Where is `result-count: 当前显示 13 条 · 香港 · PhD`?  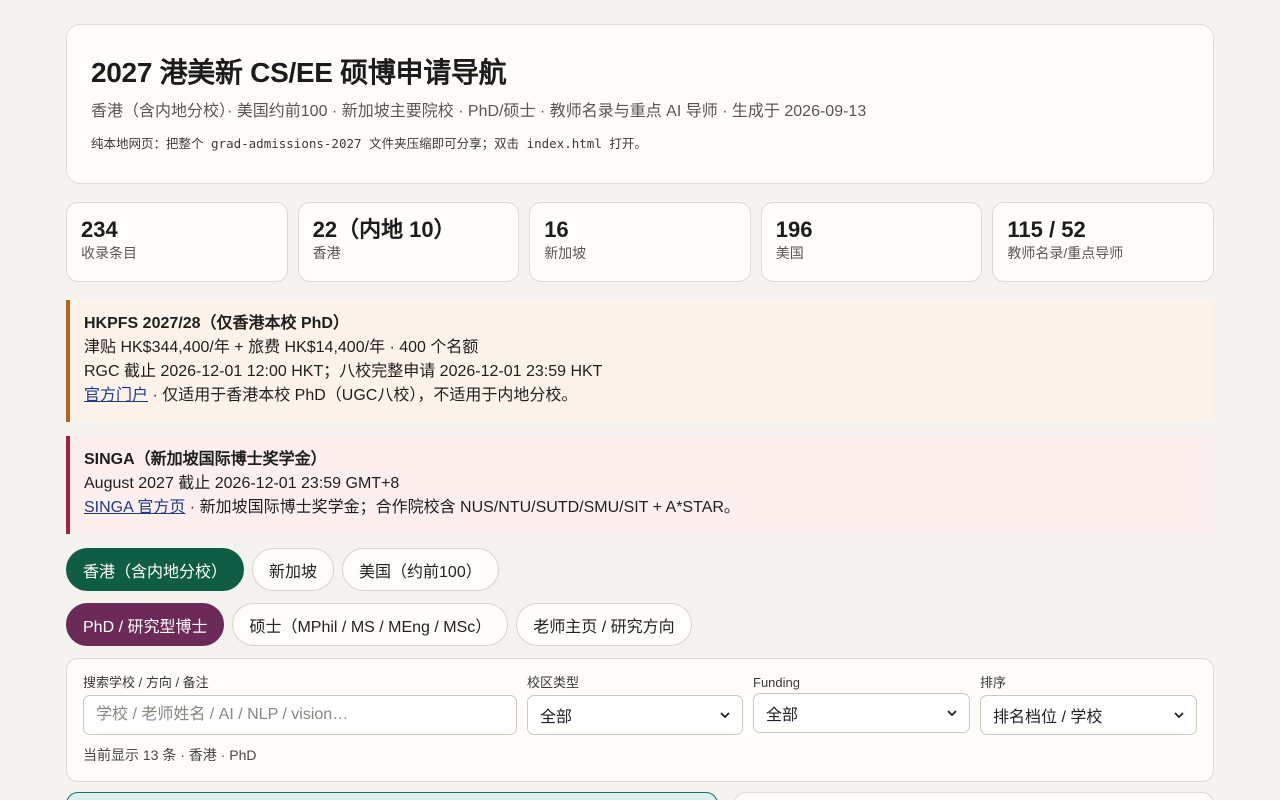
result-count: 当前显示 13 条 · 香港 · PhD is located at coordinates (170, 755).